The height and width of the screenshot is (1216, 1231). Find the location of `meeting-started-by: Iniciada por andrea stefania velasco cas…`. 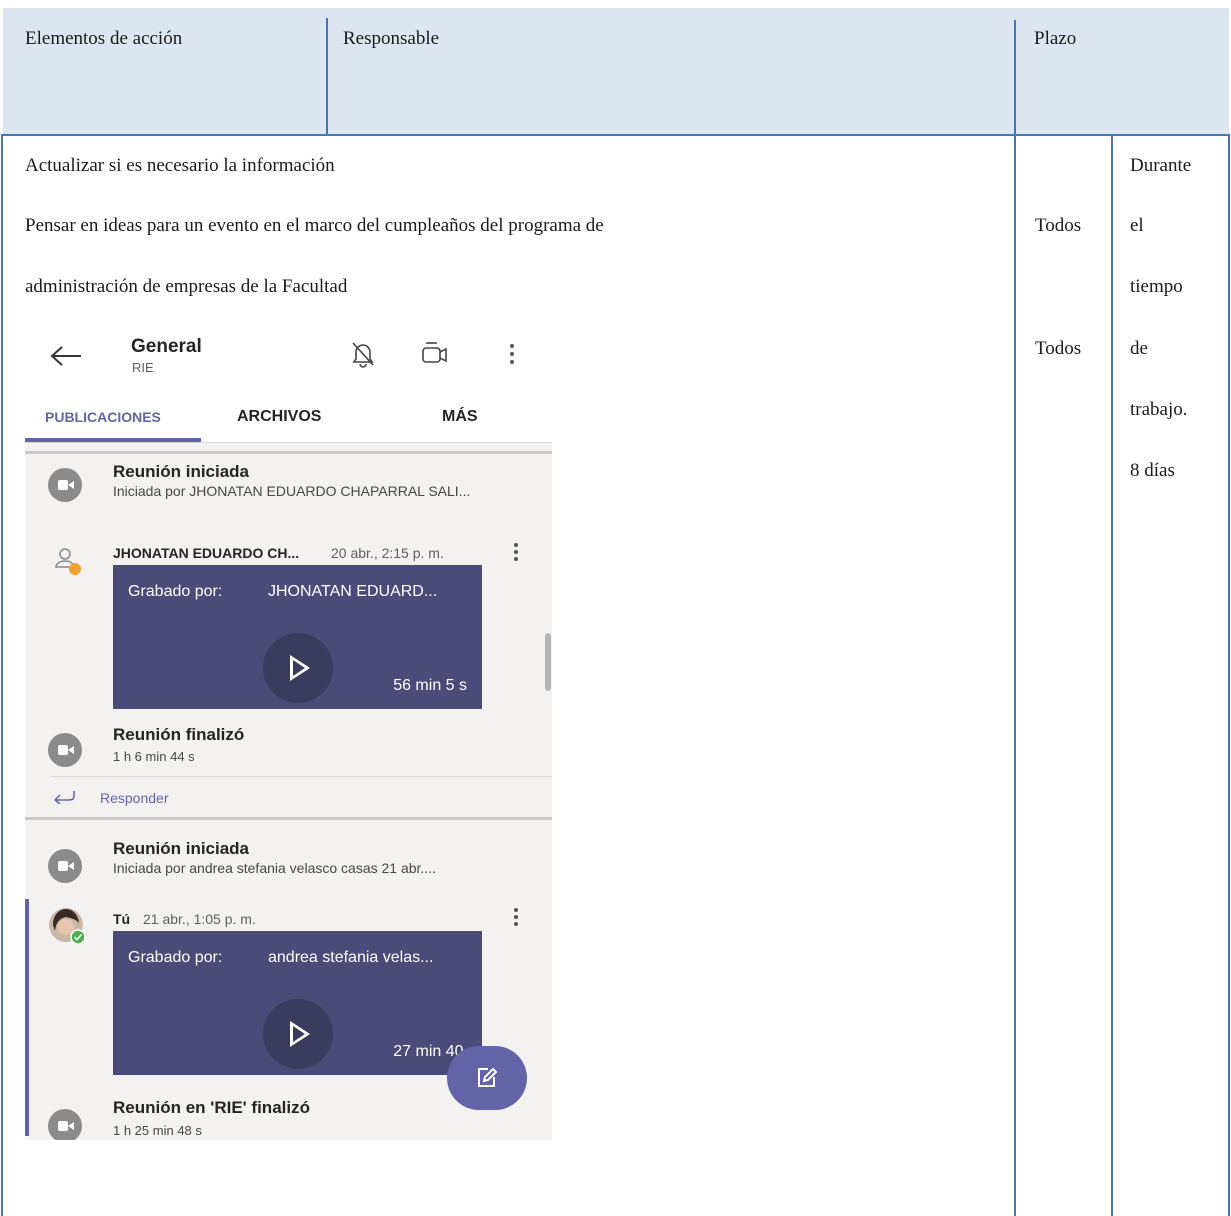

meeting-started-by: Iniciada por andrea stefania velasco cas… is located at coordinates (274, 868).